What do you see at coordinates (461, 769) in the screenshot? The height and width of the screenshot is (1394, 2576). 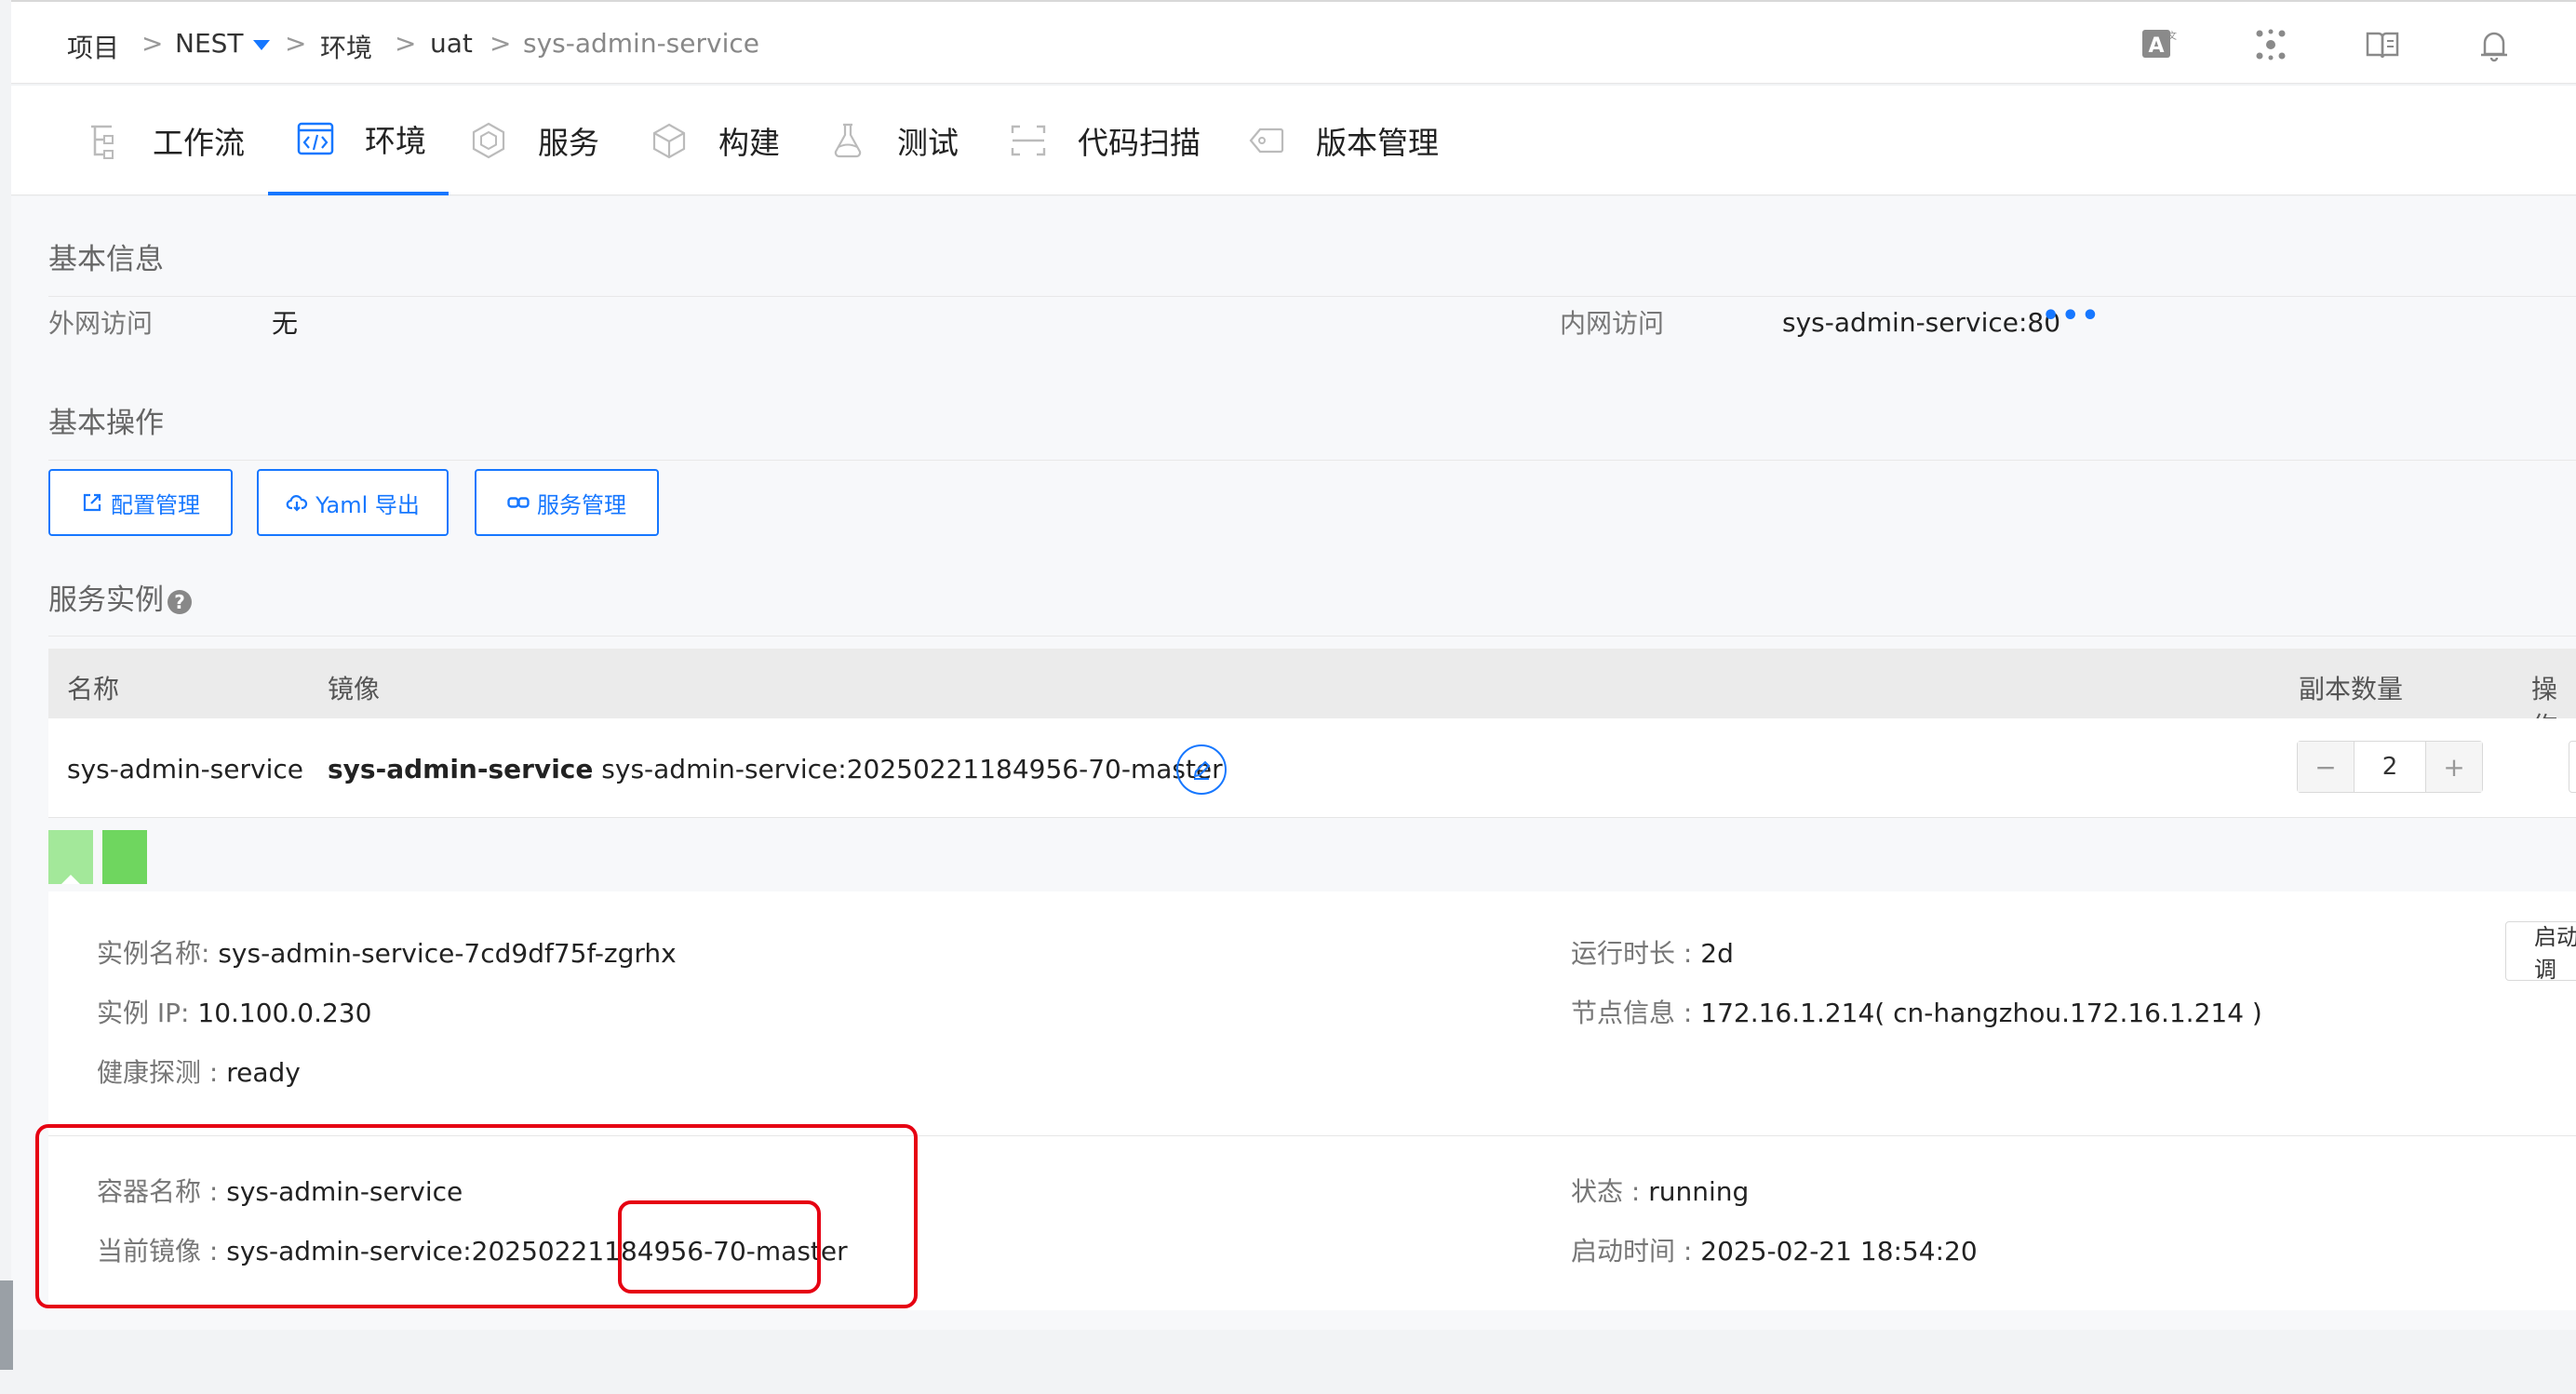 I see `image-service-name: sys-admin-service` at bounding box center [461, 769].